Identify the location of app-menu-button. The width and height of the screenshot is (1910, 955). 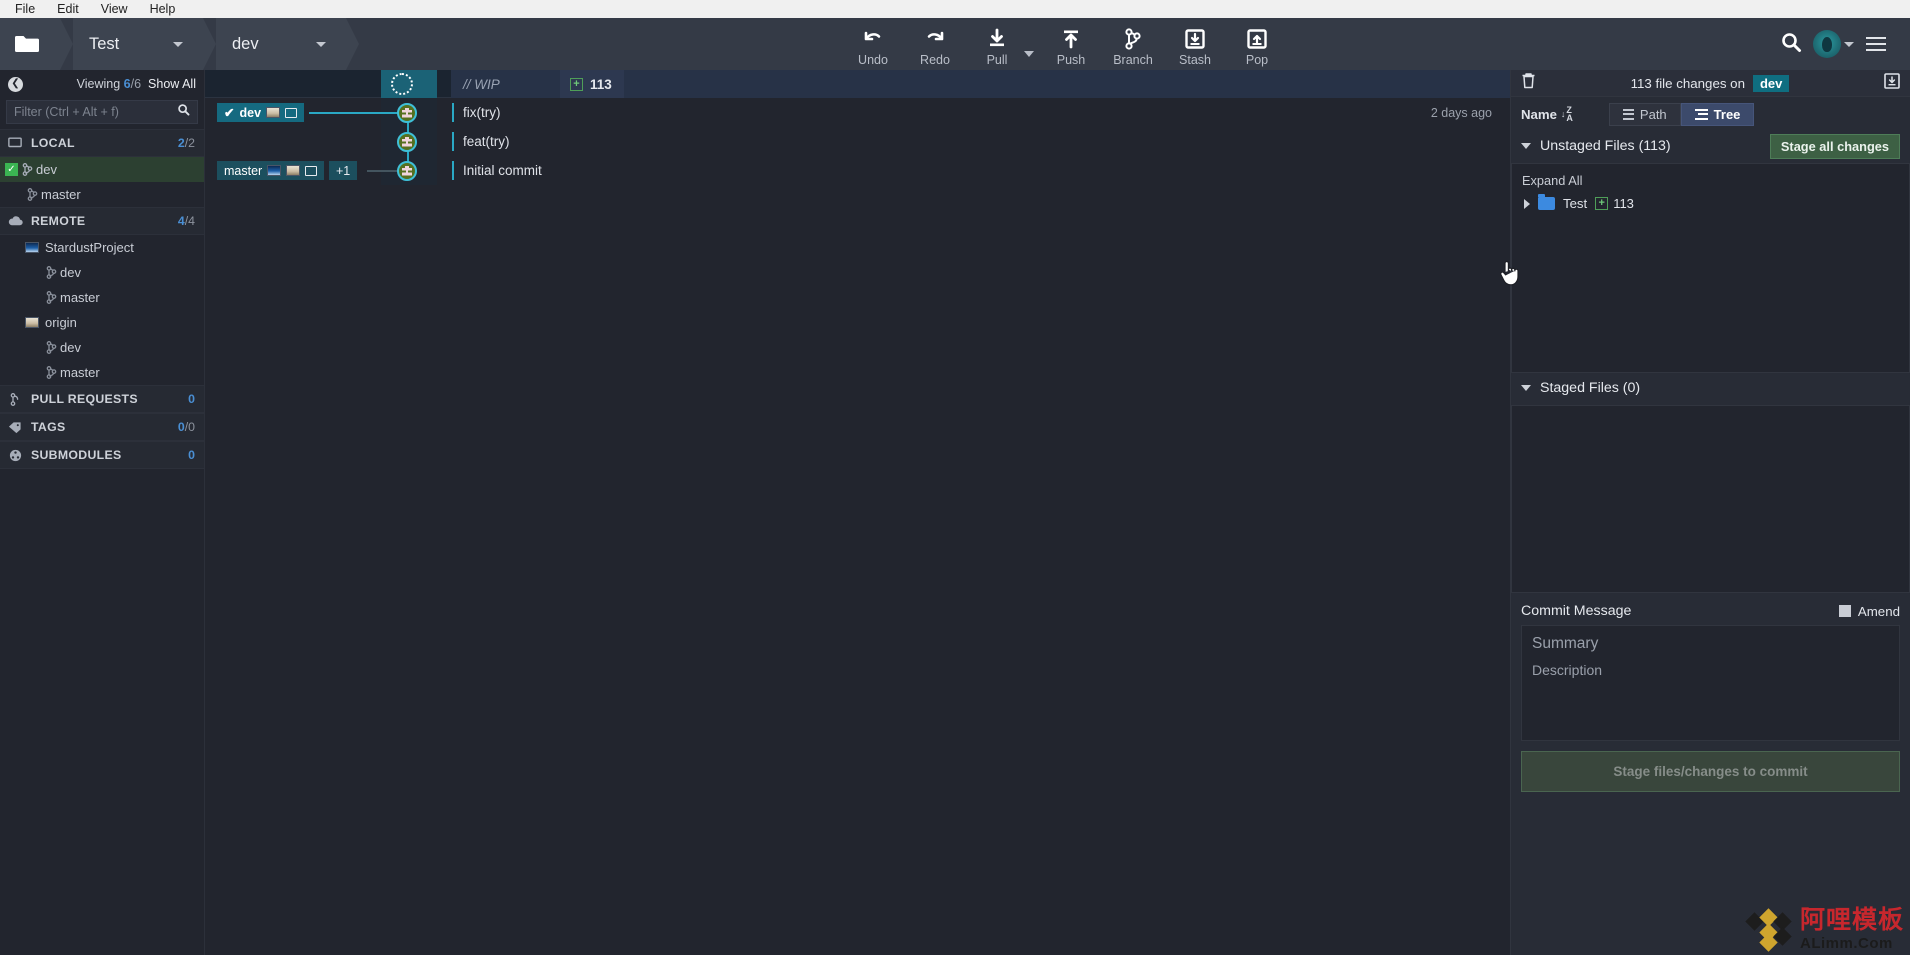
(1876, 44).